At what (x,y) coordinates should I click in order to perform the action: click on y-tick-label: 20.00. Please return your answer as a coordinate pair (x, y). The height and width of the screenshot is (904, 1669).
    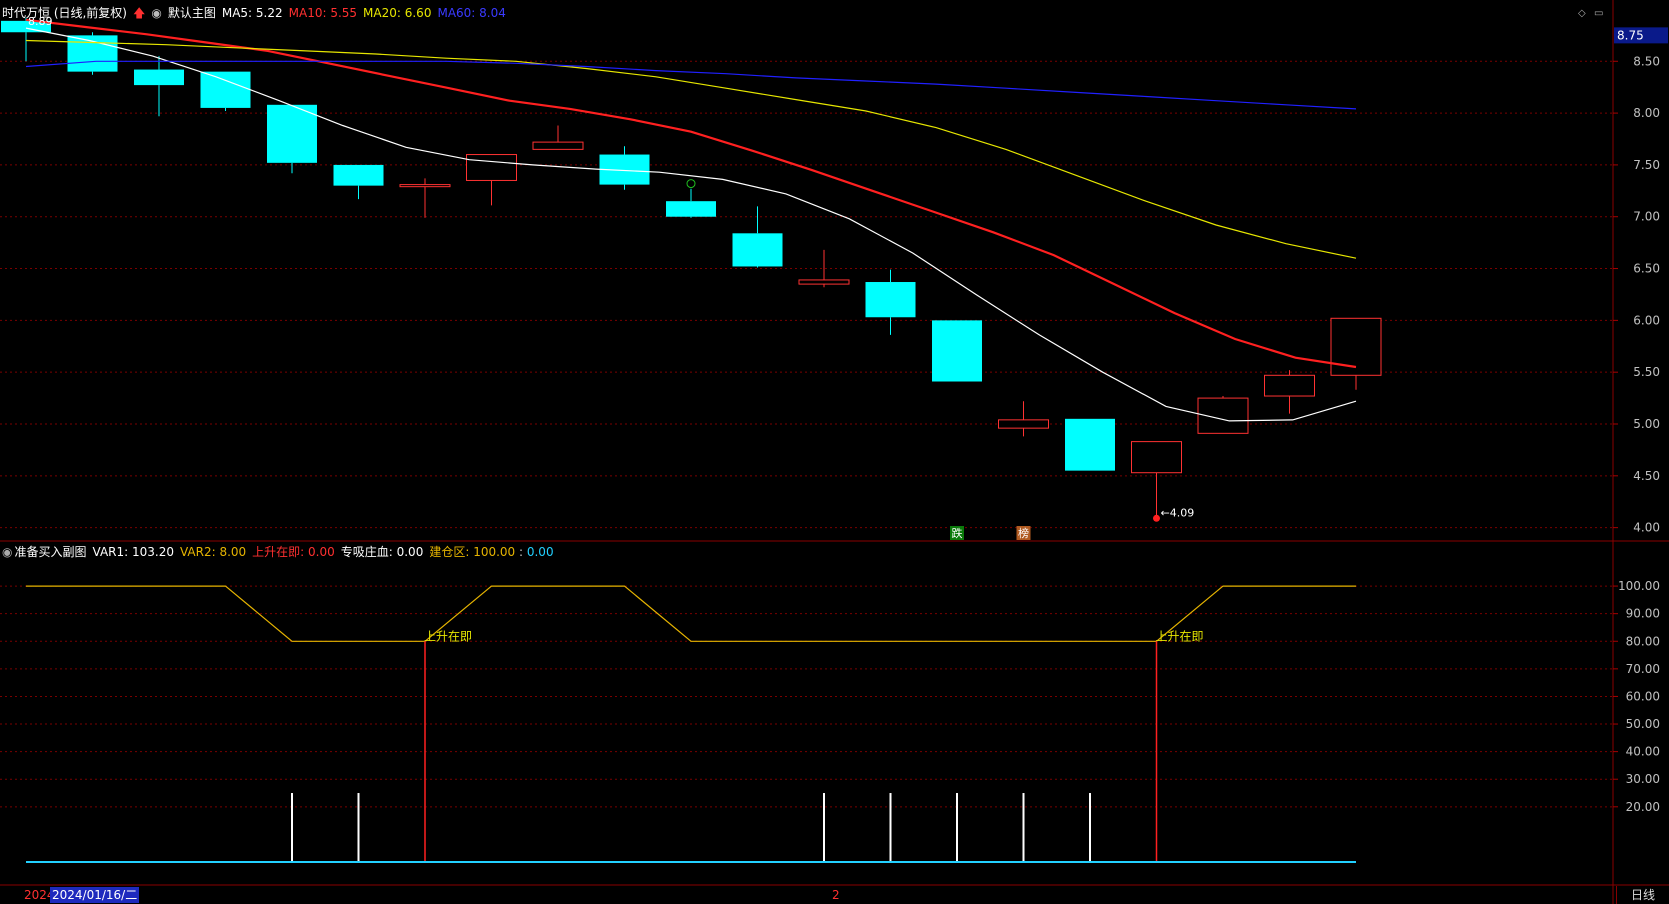
    Looking at the image, I should click on (1643, 807).